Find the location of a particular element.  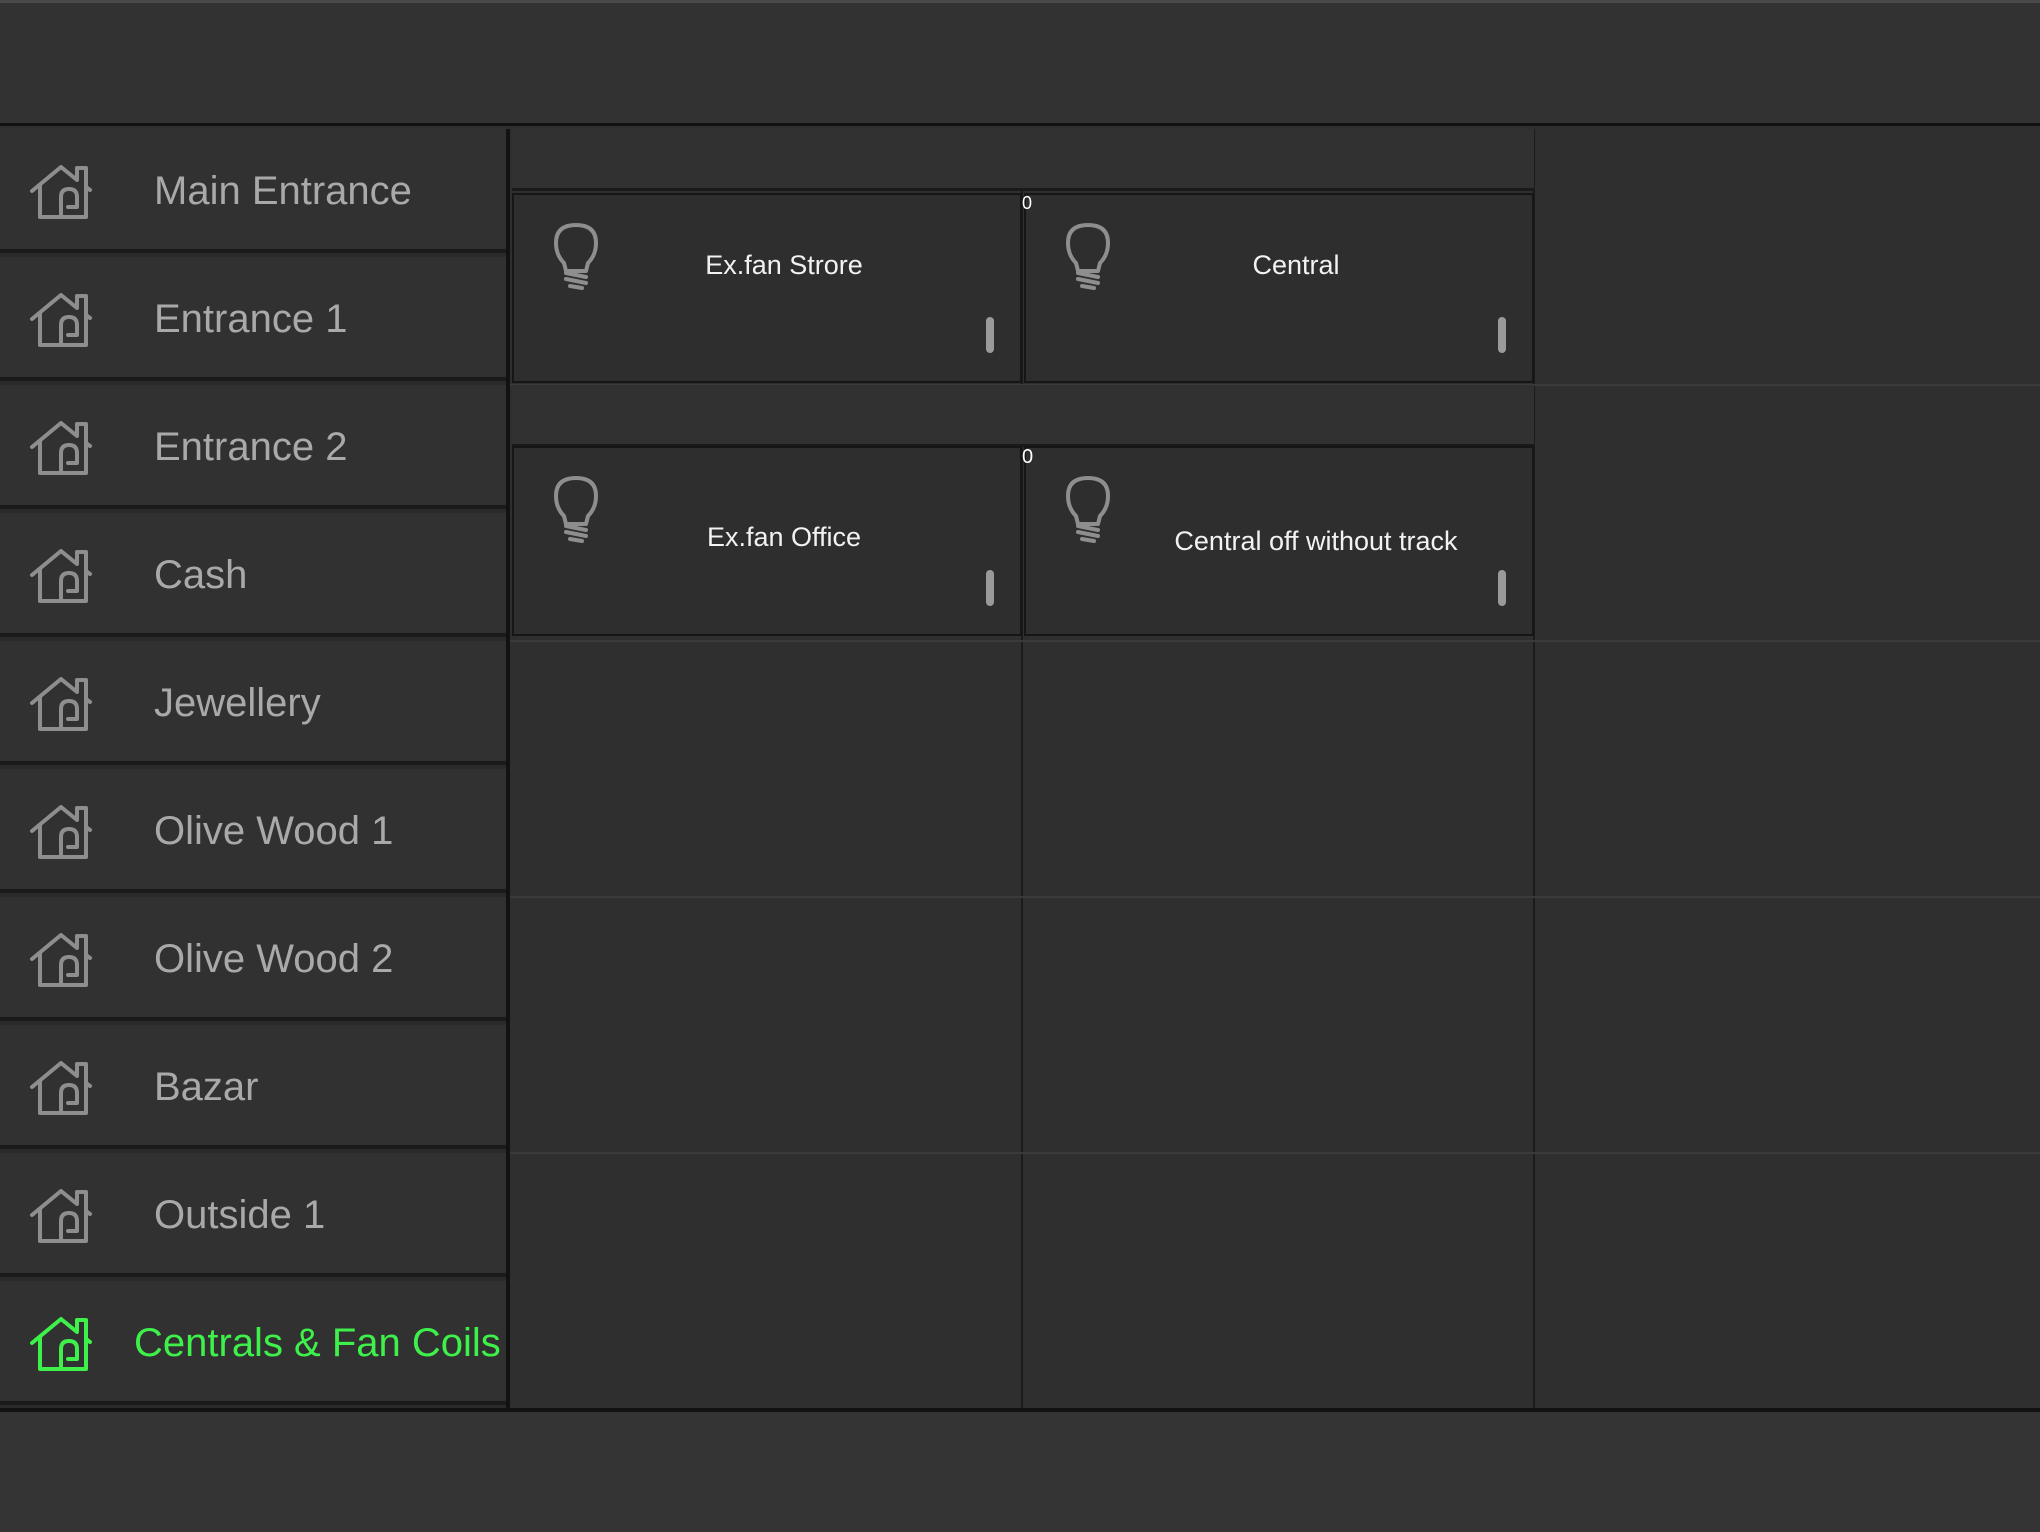

room-label: Cash is located at coordinates (201, 575).